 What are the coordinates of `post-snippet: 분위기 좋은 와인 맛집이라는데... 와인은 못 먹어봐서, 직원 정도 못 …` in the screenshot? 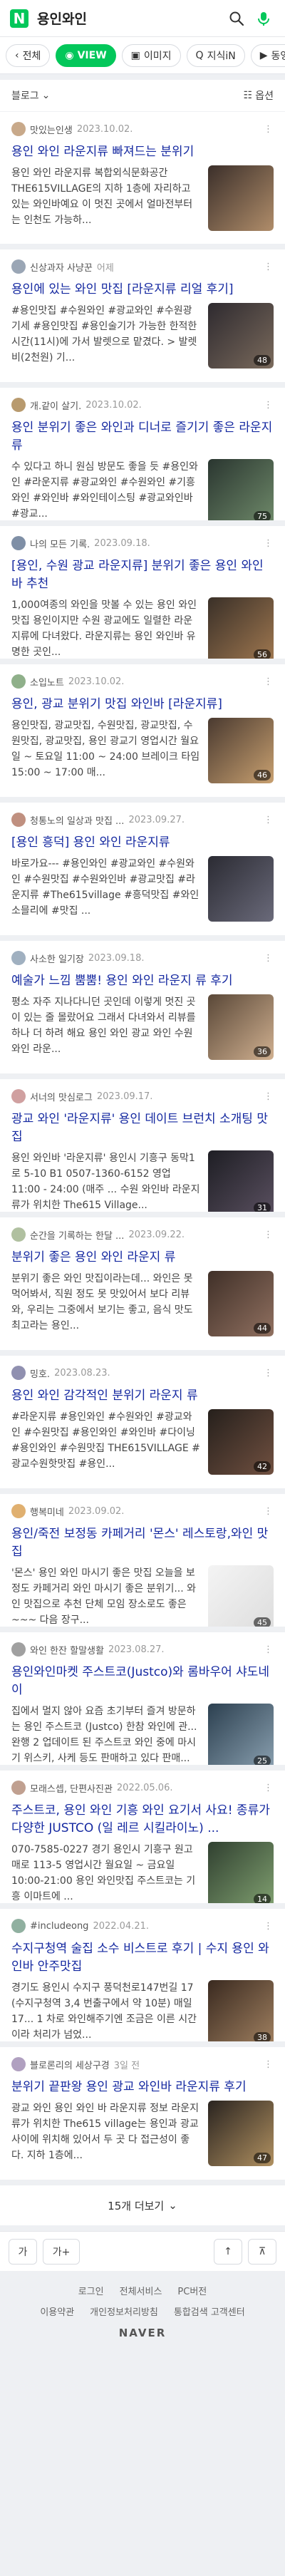 It's located at (106, 1302).